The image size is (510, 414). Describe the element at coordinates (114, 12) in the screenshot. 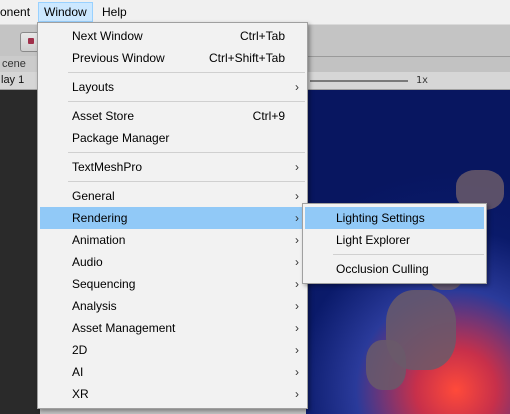

I see `menu-help: Help` at that location.